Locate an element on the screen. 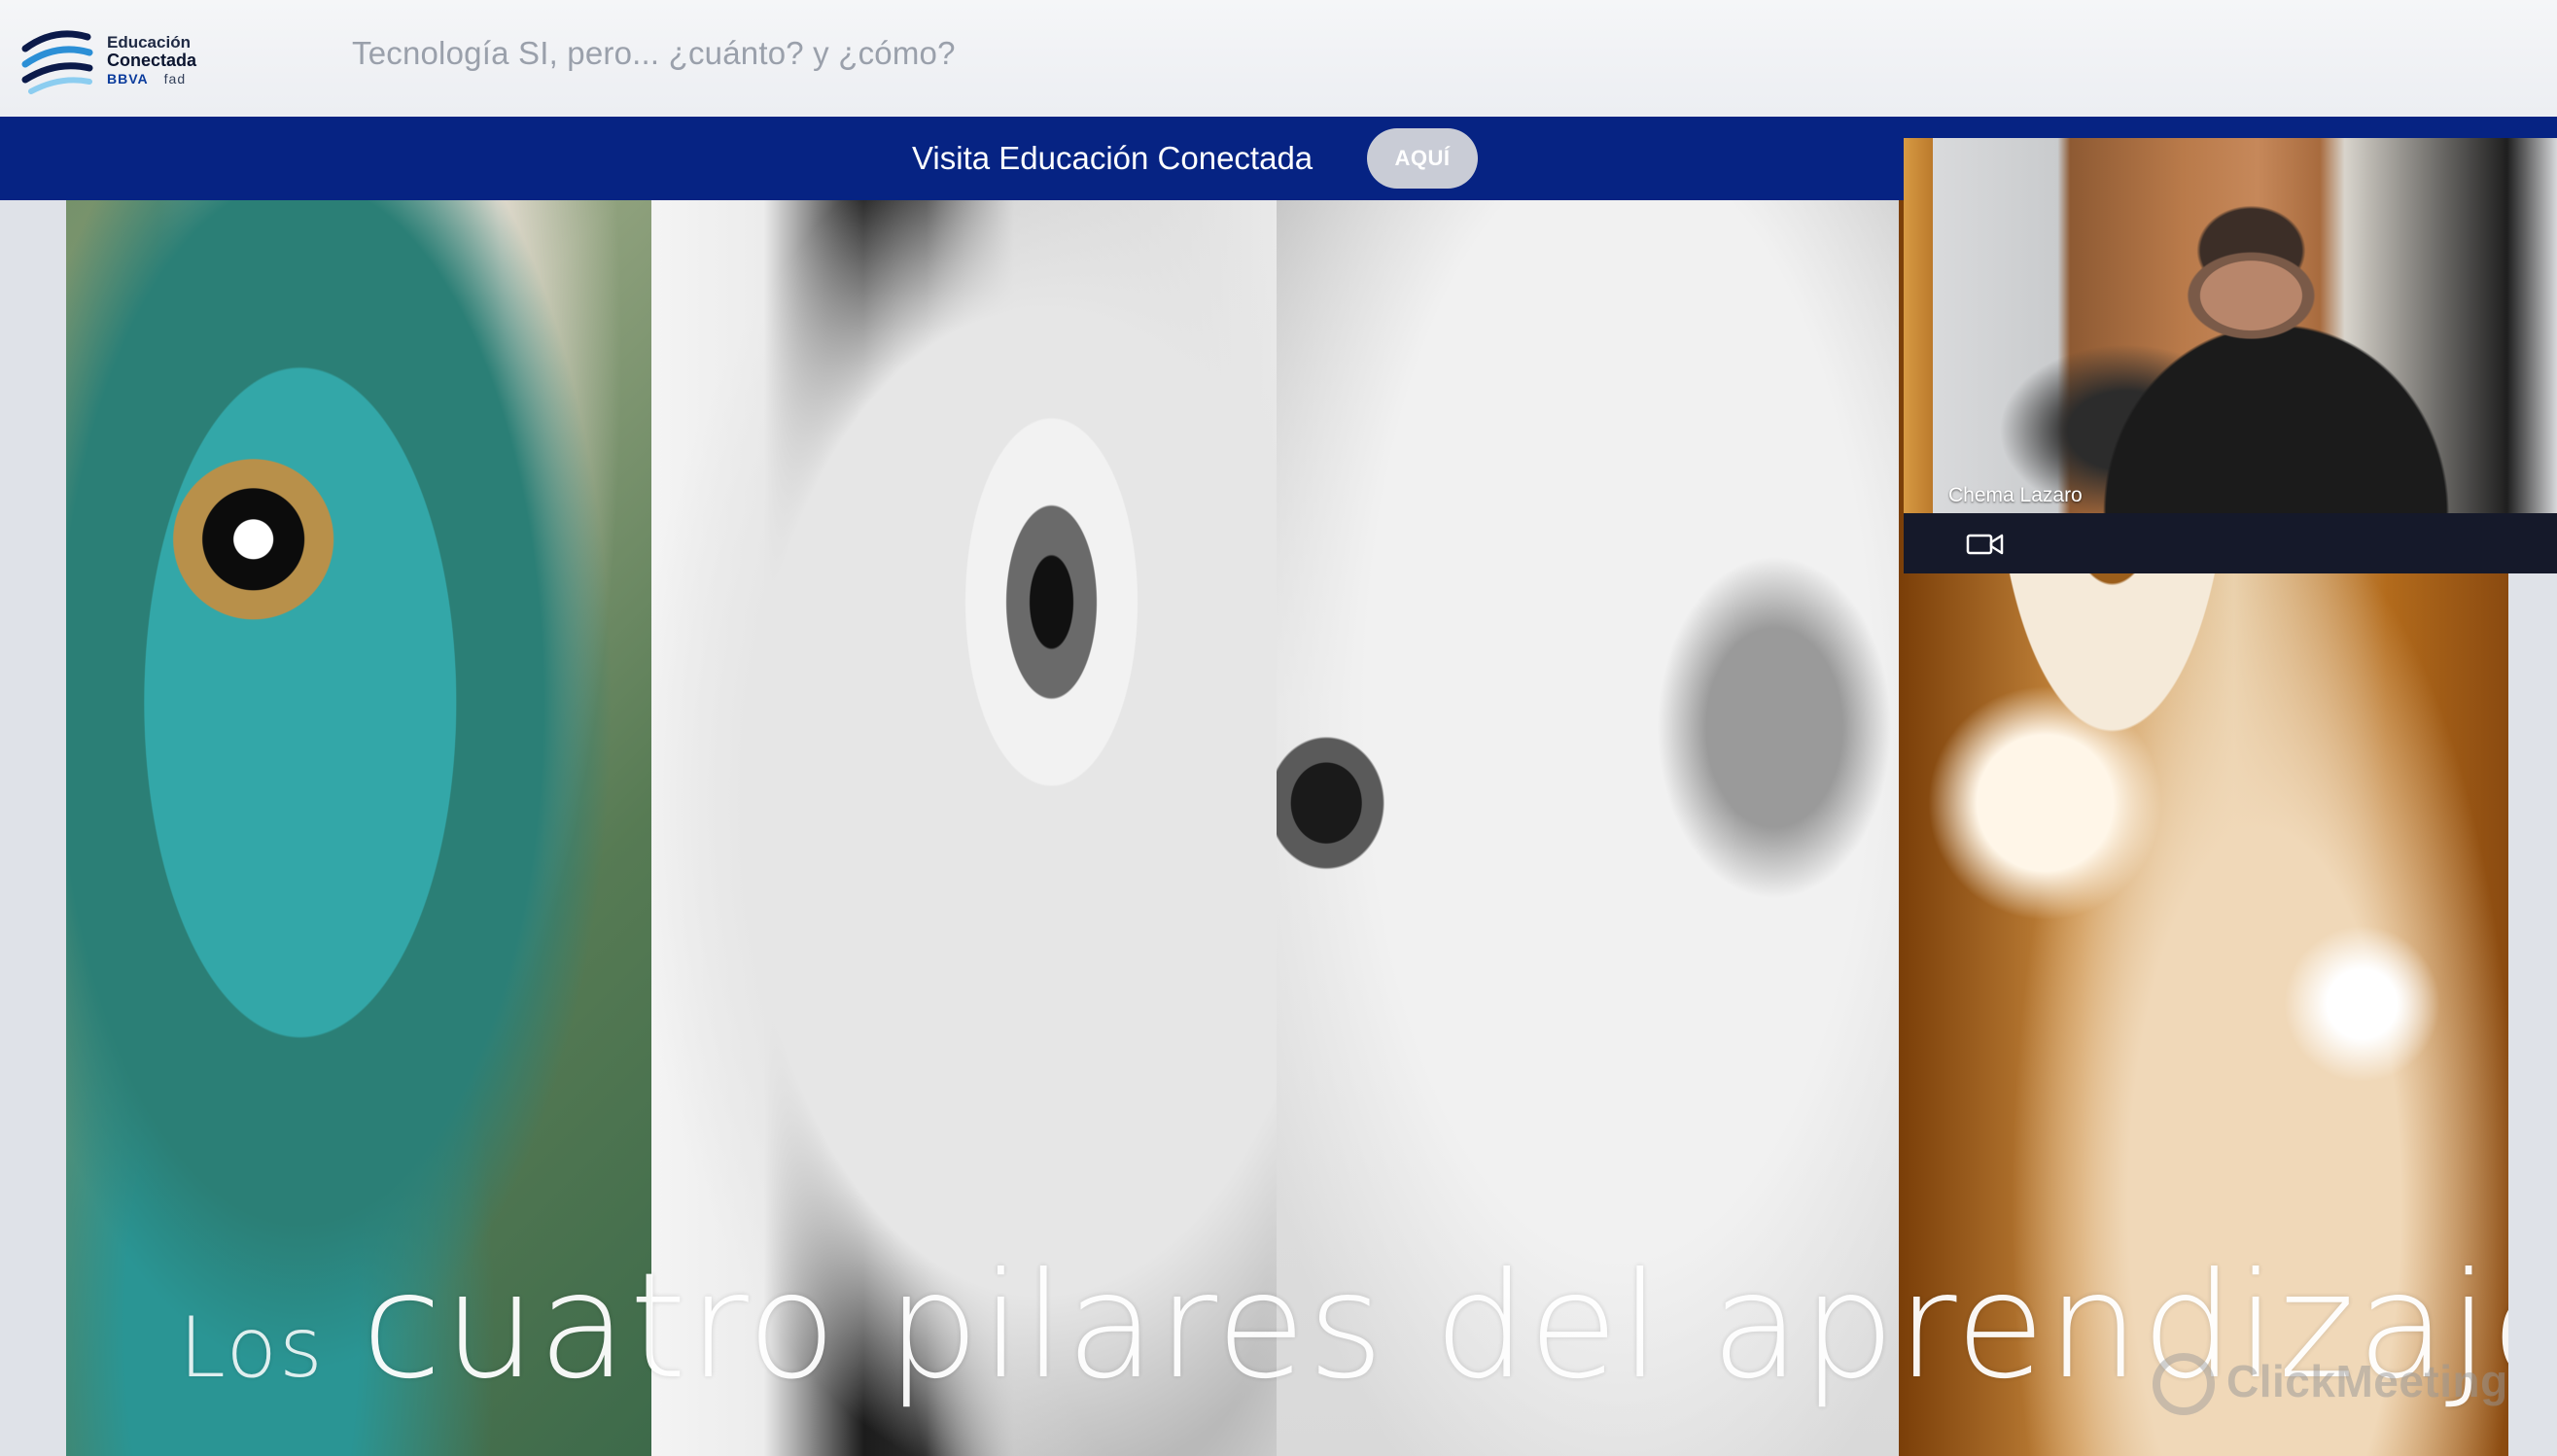  logo-line-conectada: Conectada is located at coordinates (152, 60).